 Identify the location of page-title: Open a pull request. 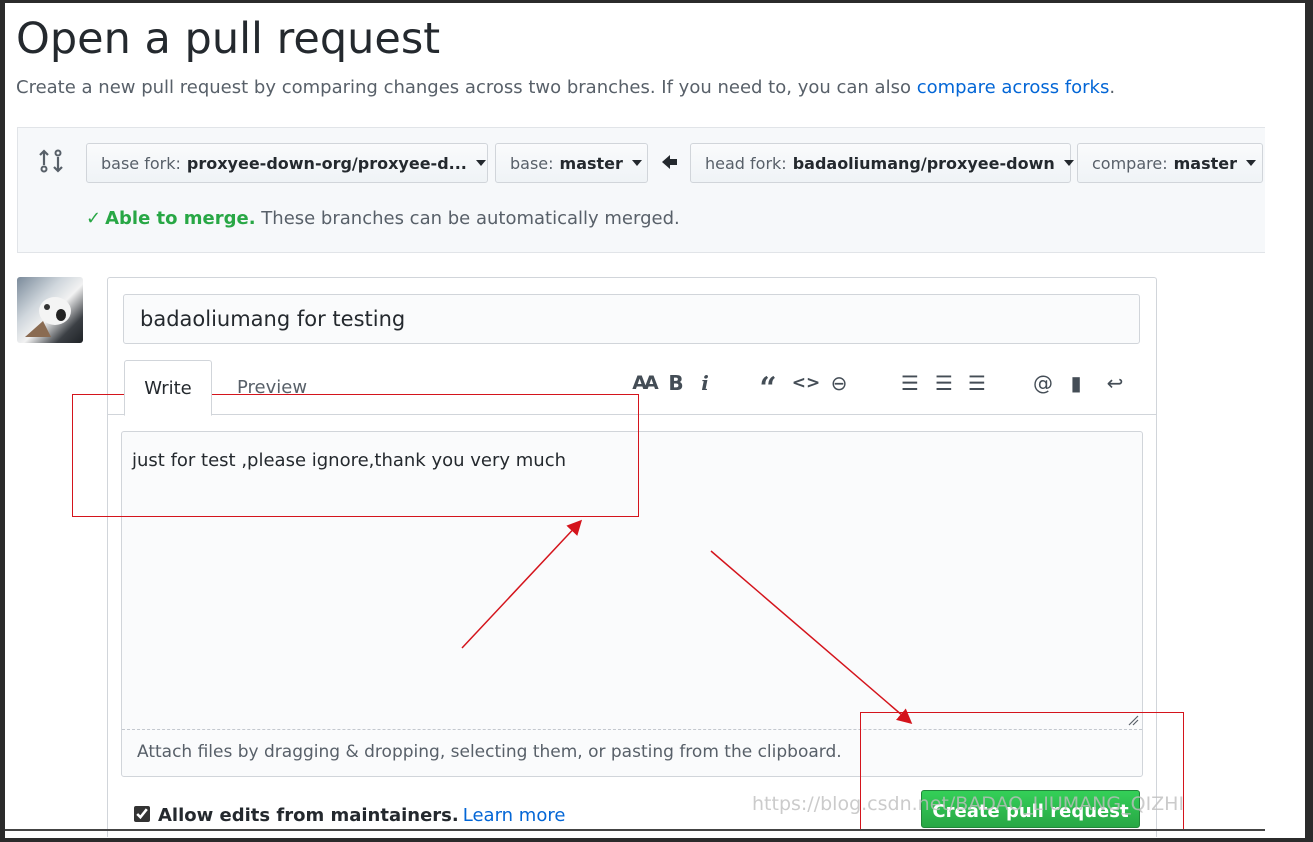
(228, 39).